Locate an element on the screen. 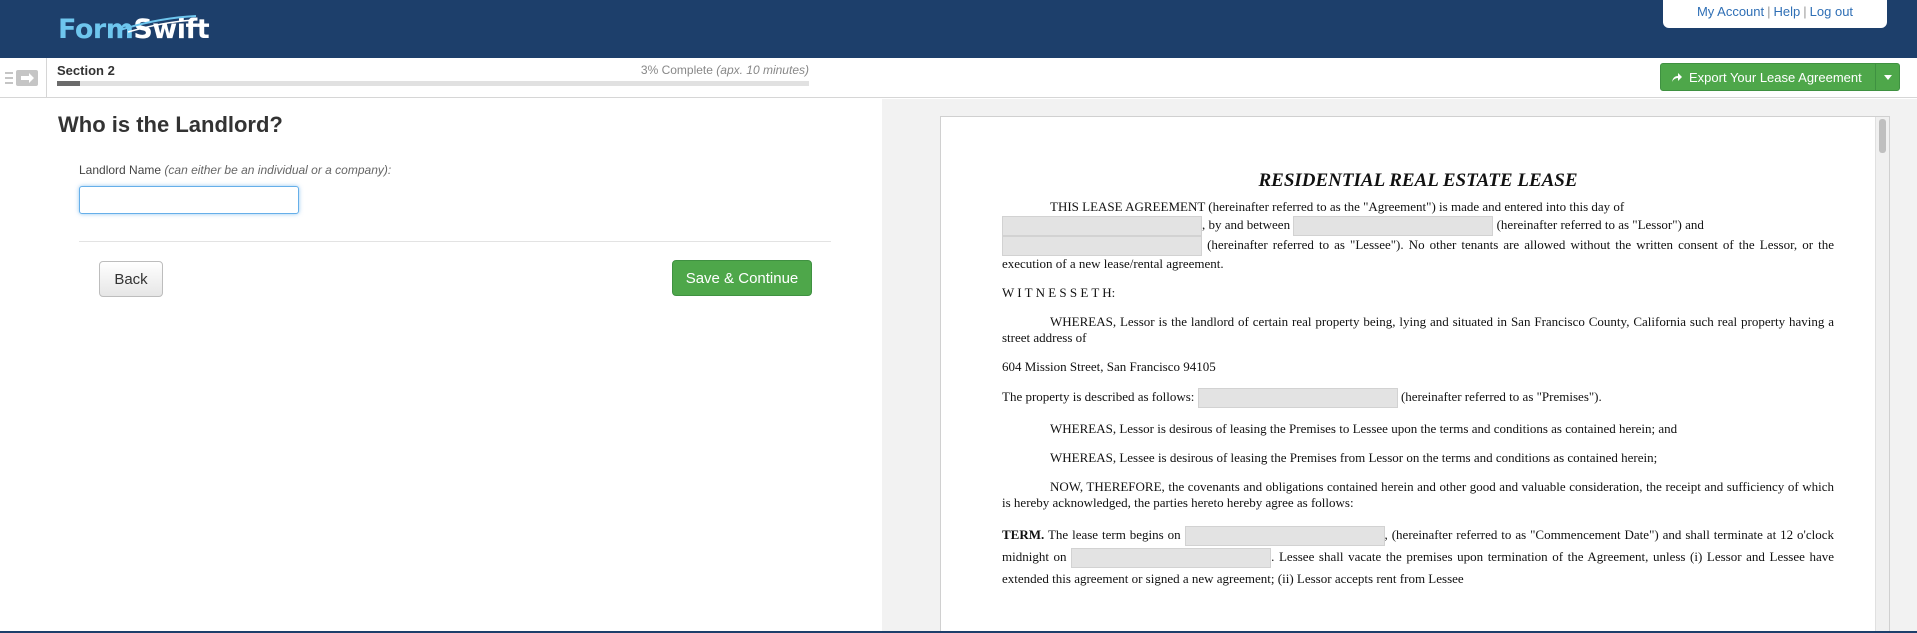 The image size is (1917, 633). term-label: TERM. is located at coordinates (1023, 534).